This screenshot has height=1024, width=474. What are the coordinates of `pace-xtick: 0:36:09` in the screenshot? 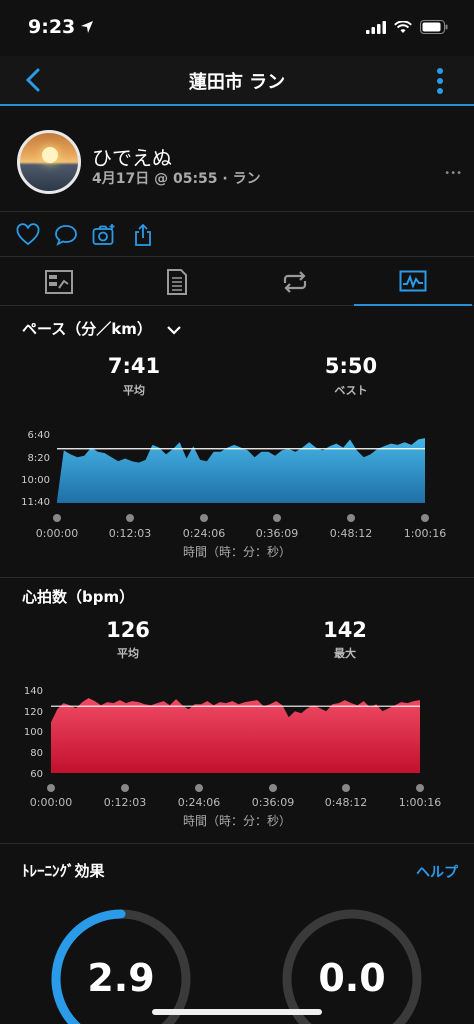 It's located at (277, 533).